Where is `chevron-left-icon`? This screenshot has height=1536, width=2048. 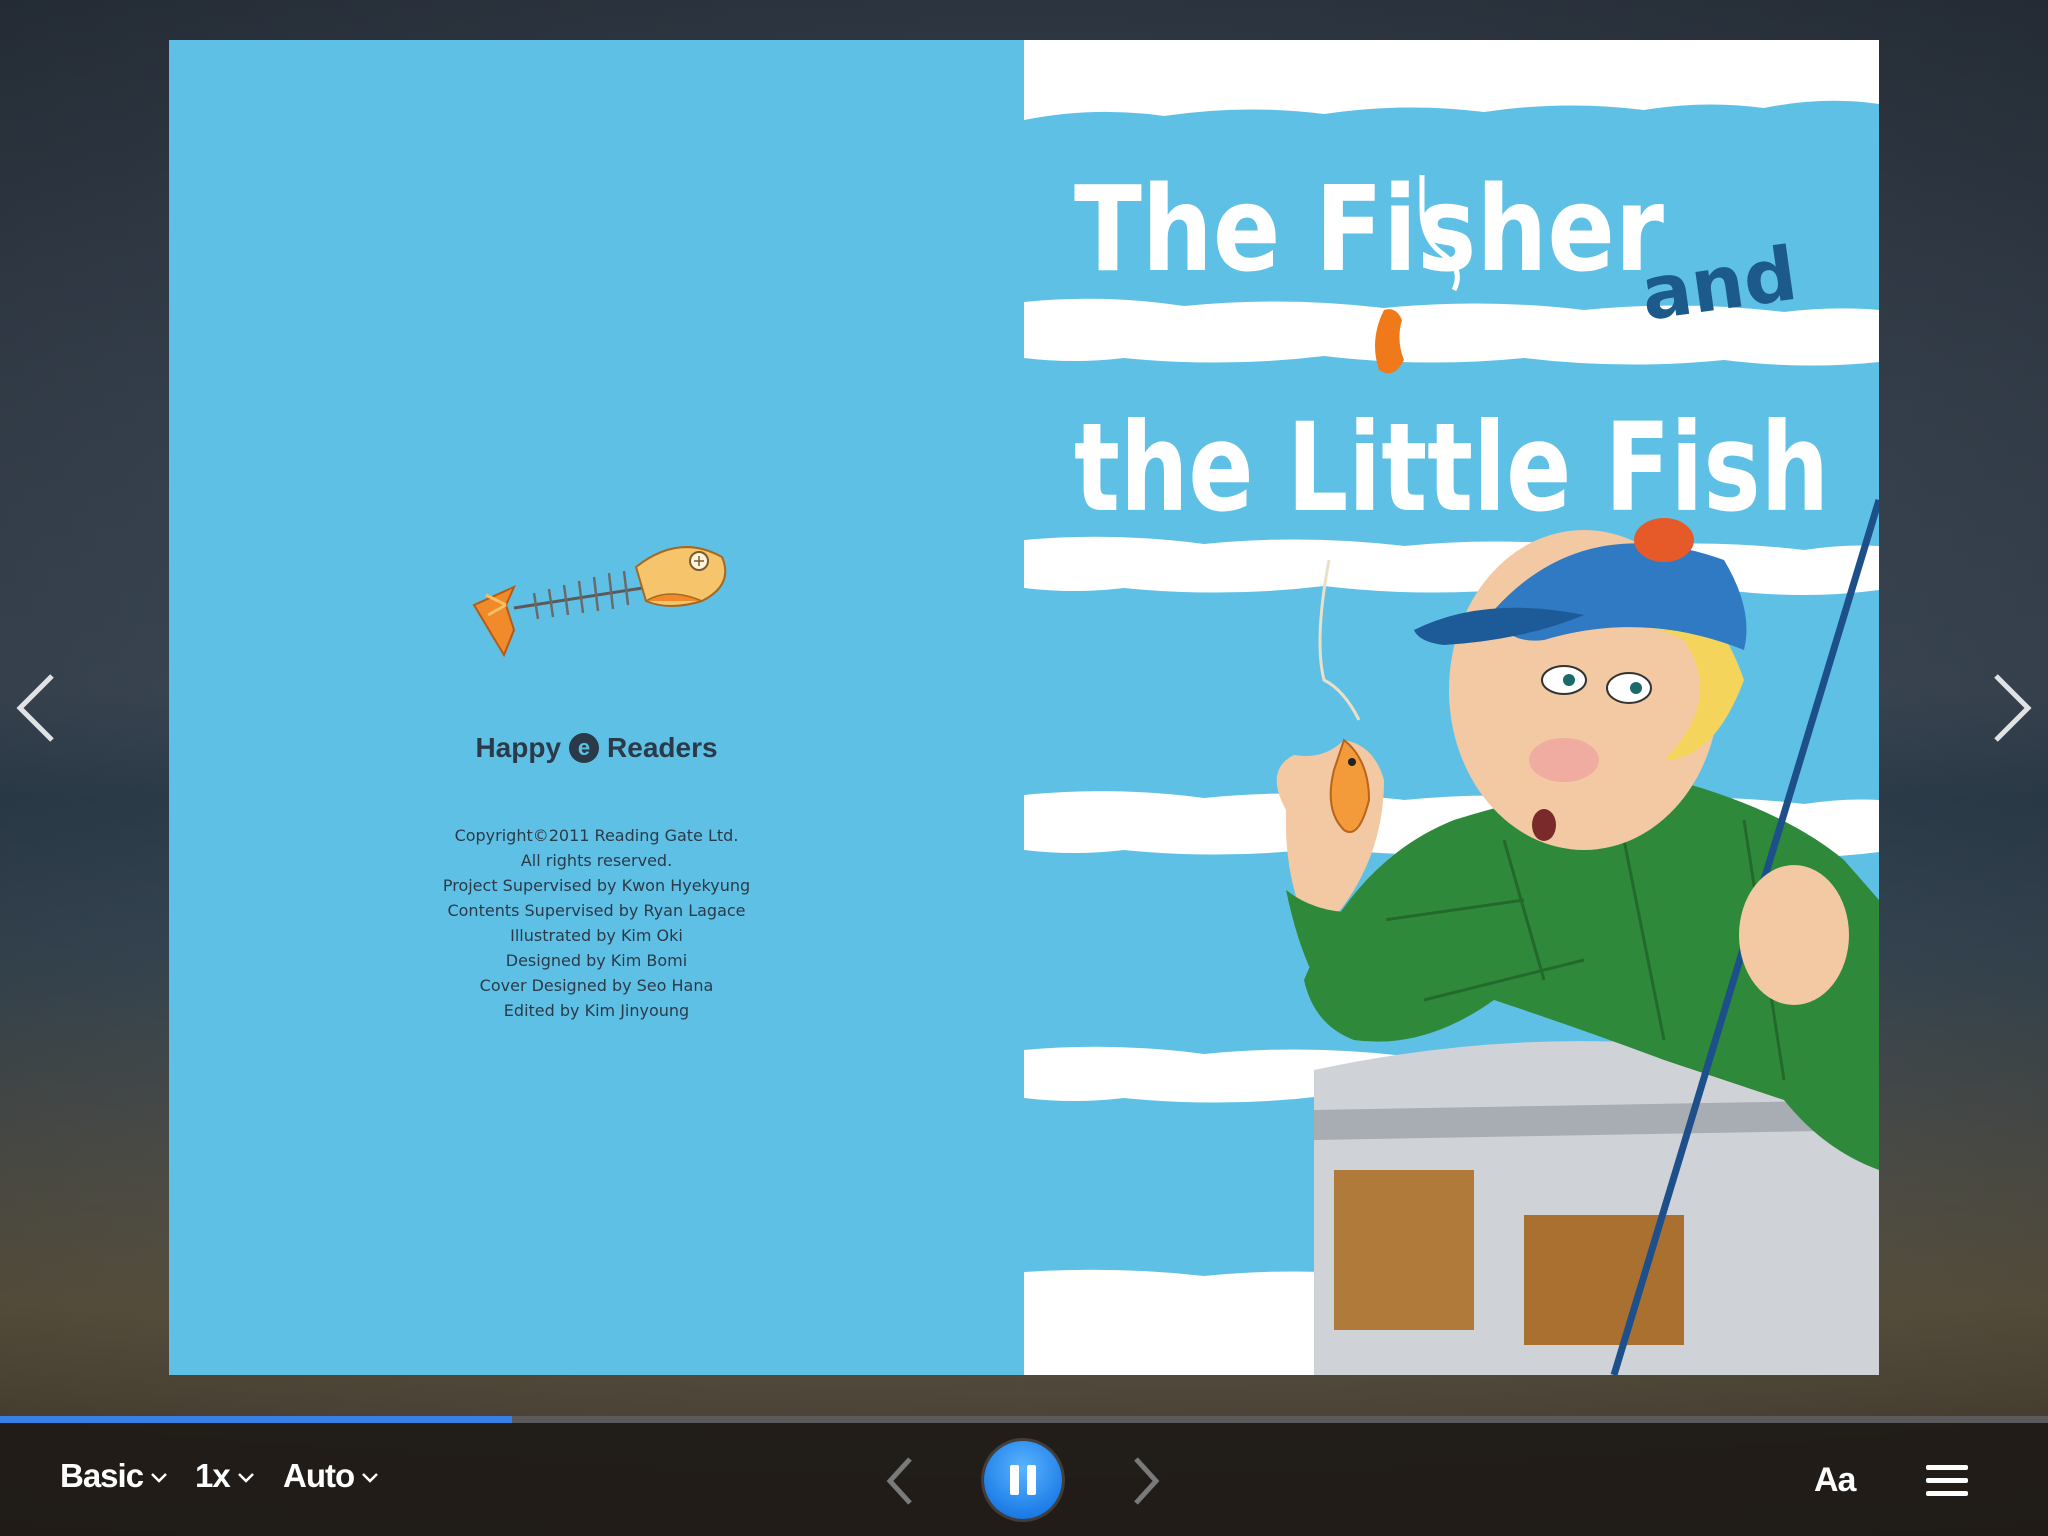
chevron-left-icon is located at coordinates (36, 708).